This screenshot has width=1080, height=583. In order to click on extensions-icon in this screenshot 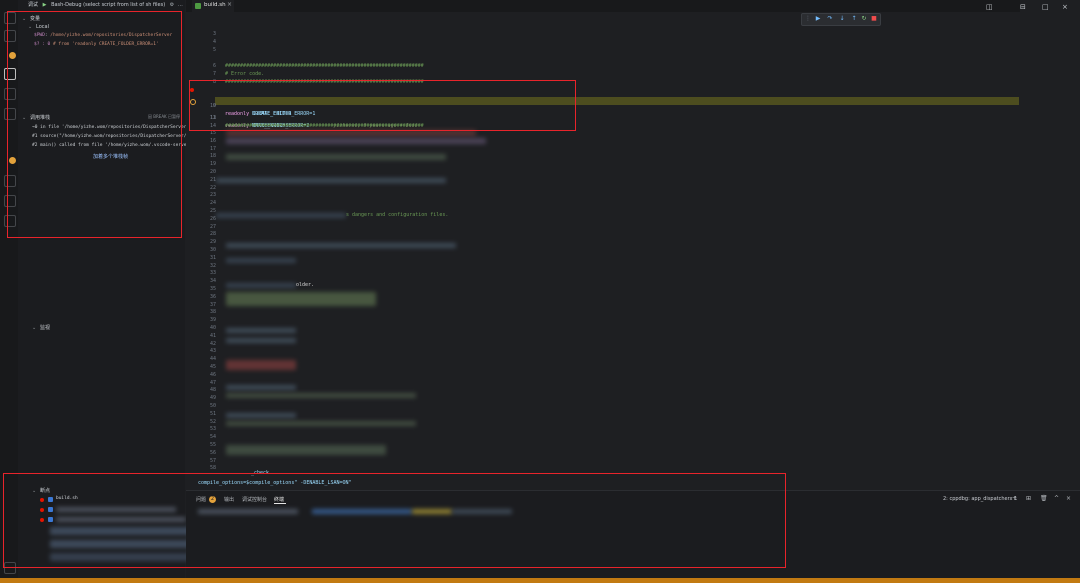, I will do `click(10, 94)`.